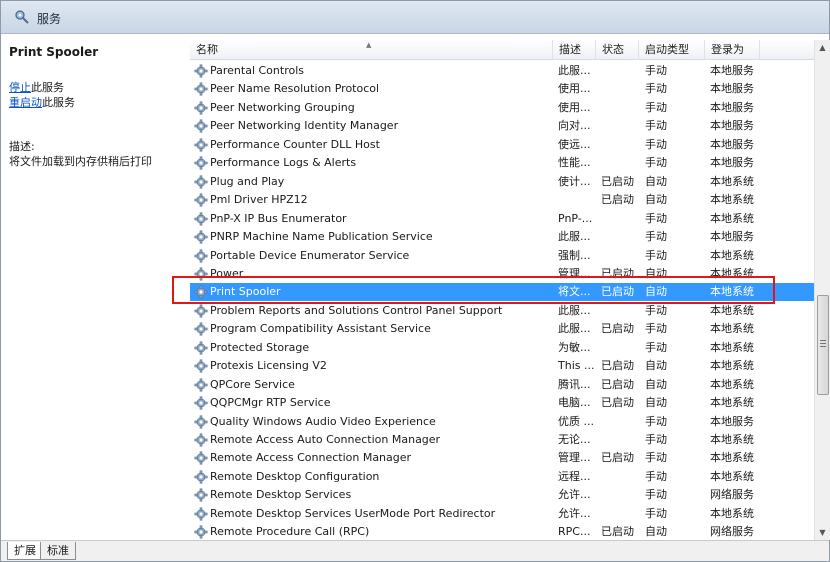  I want to click on service-row: Performance Logs & Alerts 性能... 手动 本地服务, so click(502, 163).